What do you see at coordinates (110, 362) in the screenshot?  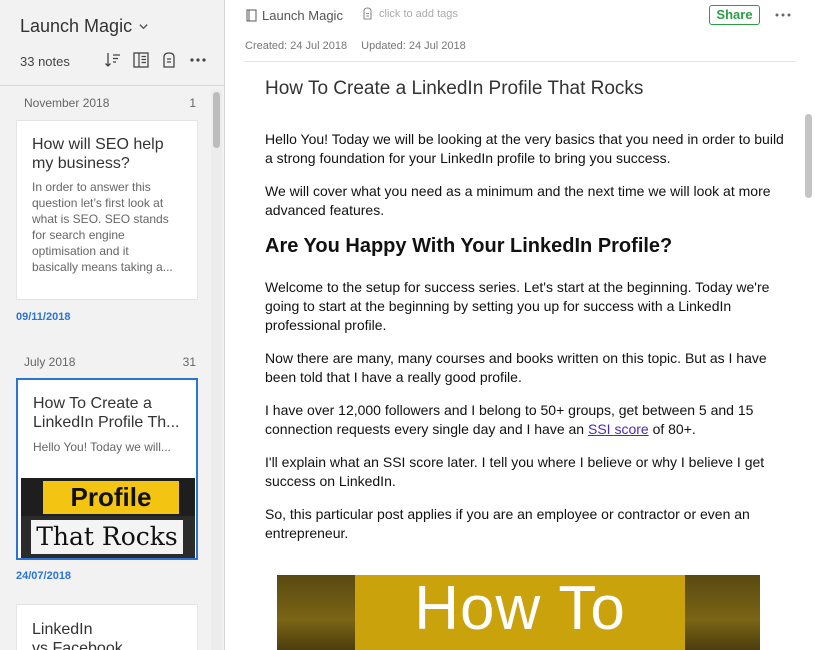 I see `month-header: July 2018 31` at bounding box center [110, 362].